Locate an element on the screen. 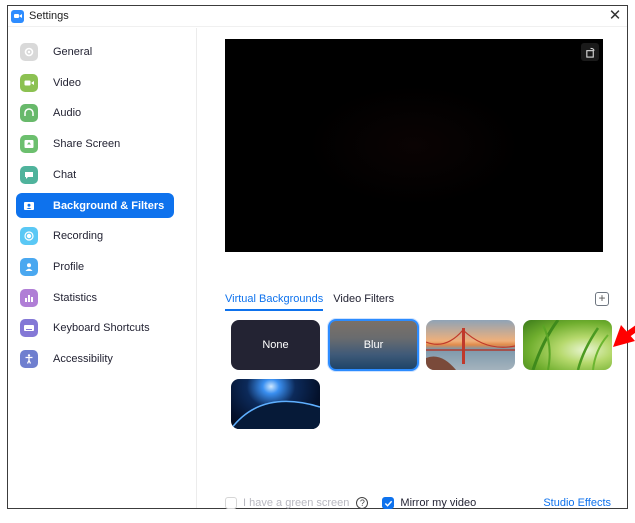  sidebar-item-accessibility: Accessibility is located at coordinates (95, 358).